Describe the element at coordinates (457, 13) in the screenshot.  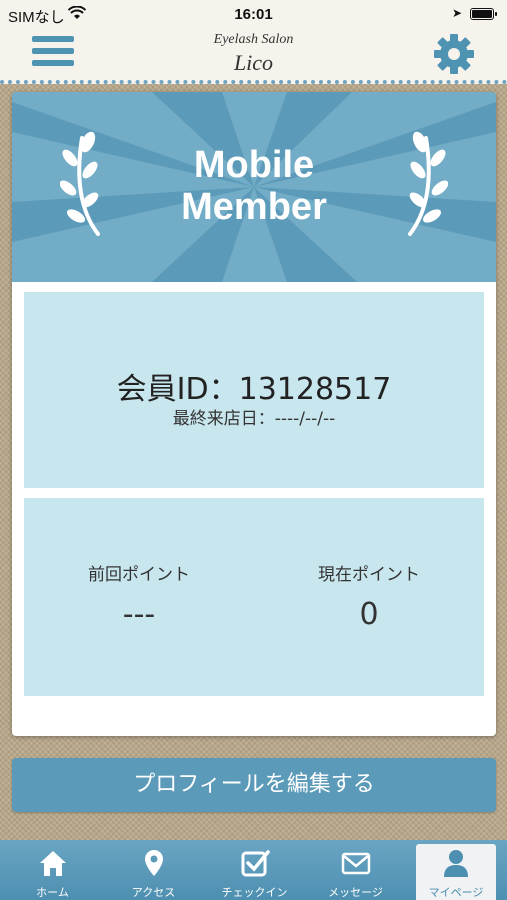
I see `location-arrow-icon: ➤` at that location.